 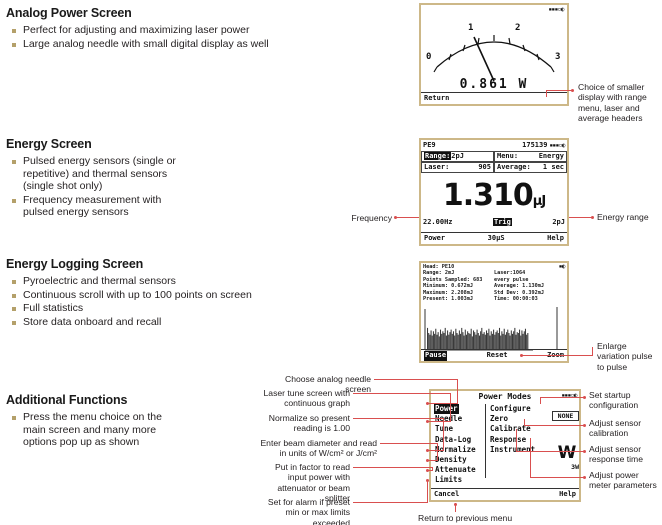 What do you see at coordinates (446, 409) in the screenshot?
I see `menu-item-power: Power` at bounding box center [446, 409].